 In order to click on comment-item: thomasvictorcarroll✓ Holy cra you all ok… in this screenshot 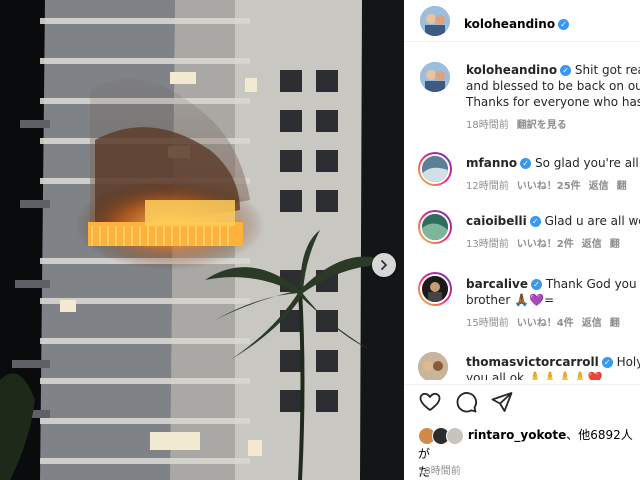, I will do `click(522, 365)`.